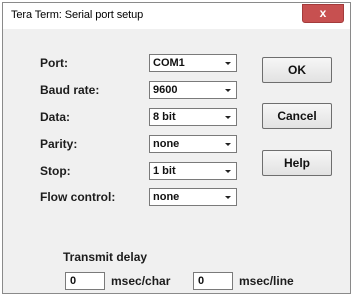 The height and width of the screenshot is (296, 354). I want to click on data-select: 8 bit, so click(193, 117).